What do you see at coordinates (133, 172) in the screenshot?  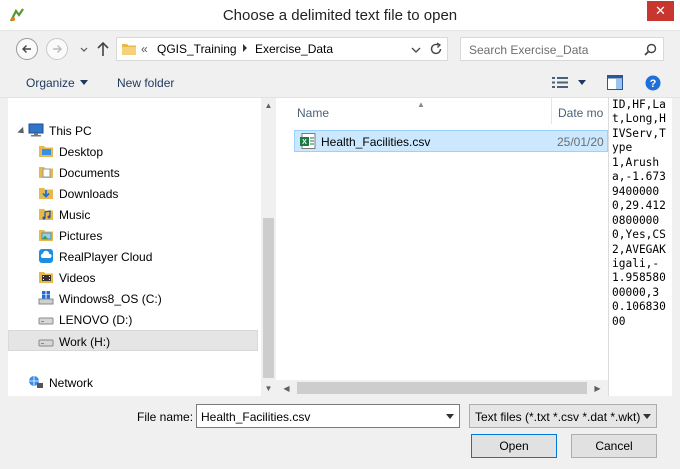 I see `nav-item-documents: Documents` at bounding box center [133, 172].